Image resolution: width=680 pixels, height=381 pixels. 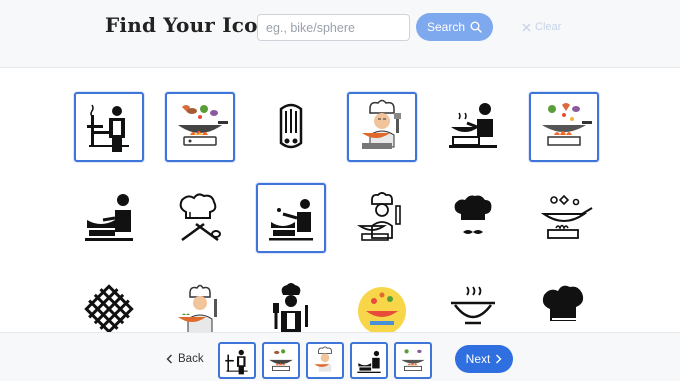 I want to click on page-title: Find Your Icon, so click(x=189, y=25).